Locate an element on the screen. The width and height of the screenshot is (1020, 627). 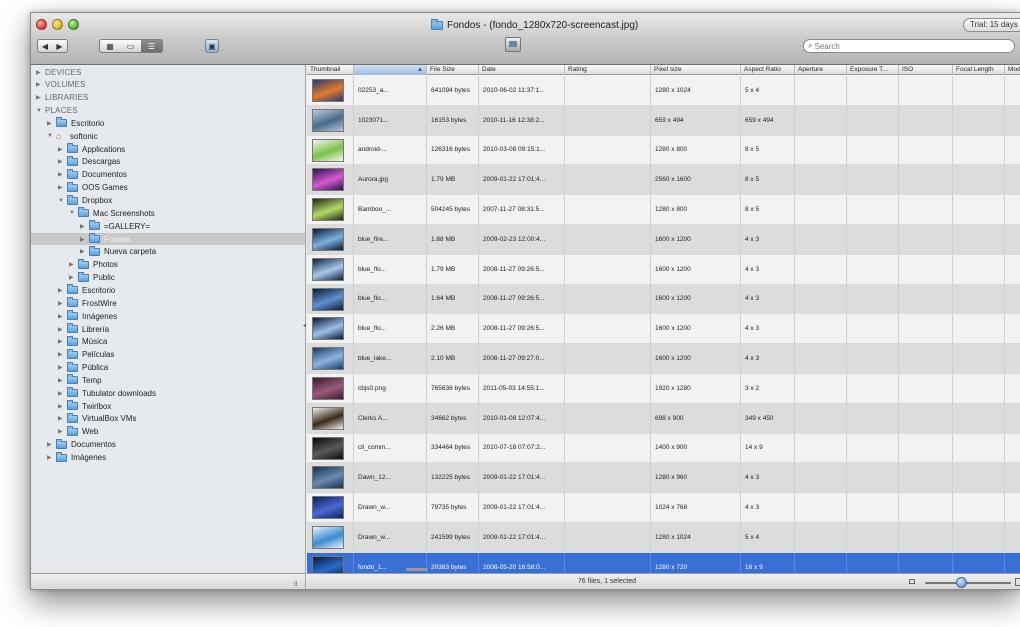
column-header-rating: Rating is located at coordinates (608, 70).